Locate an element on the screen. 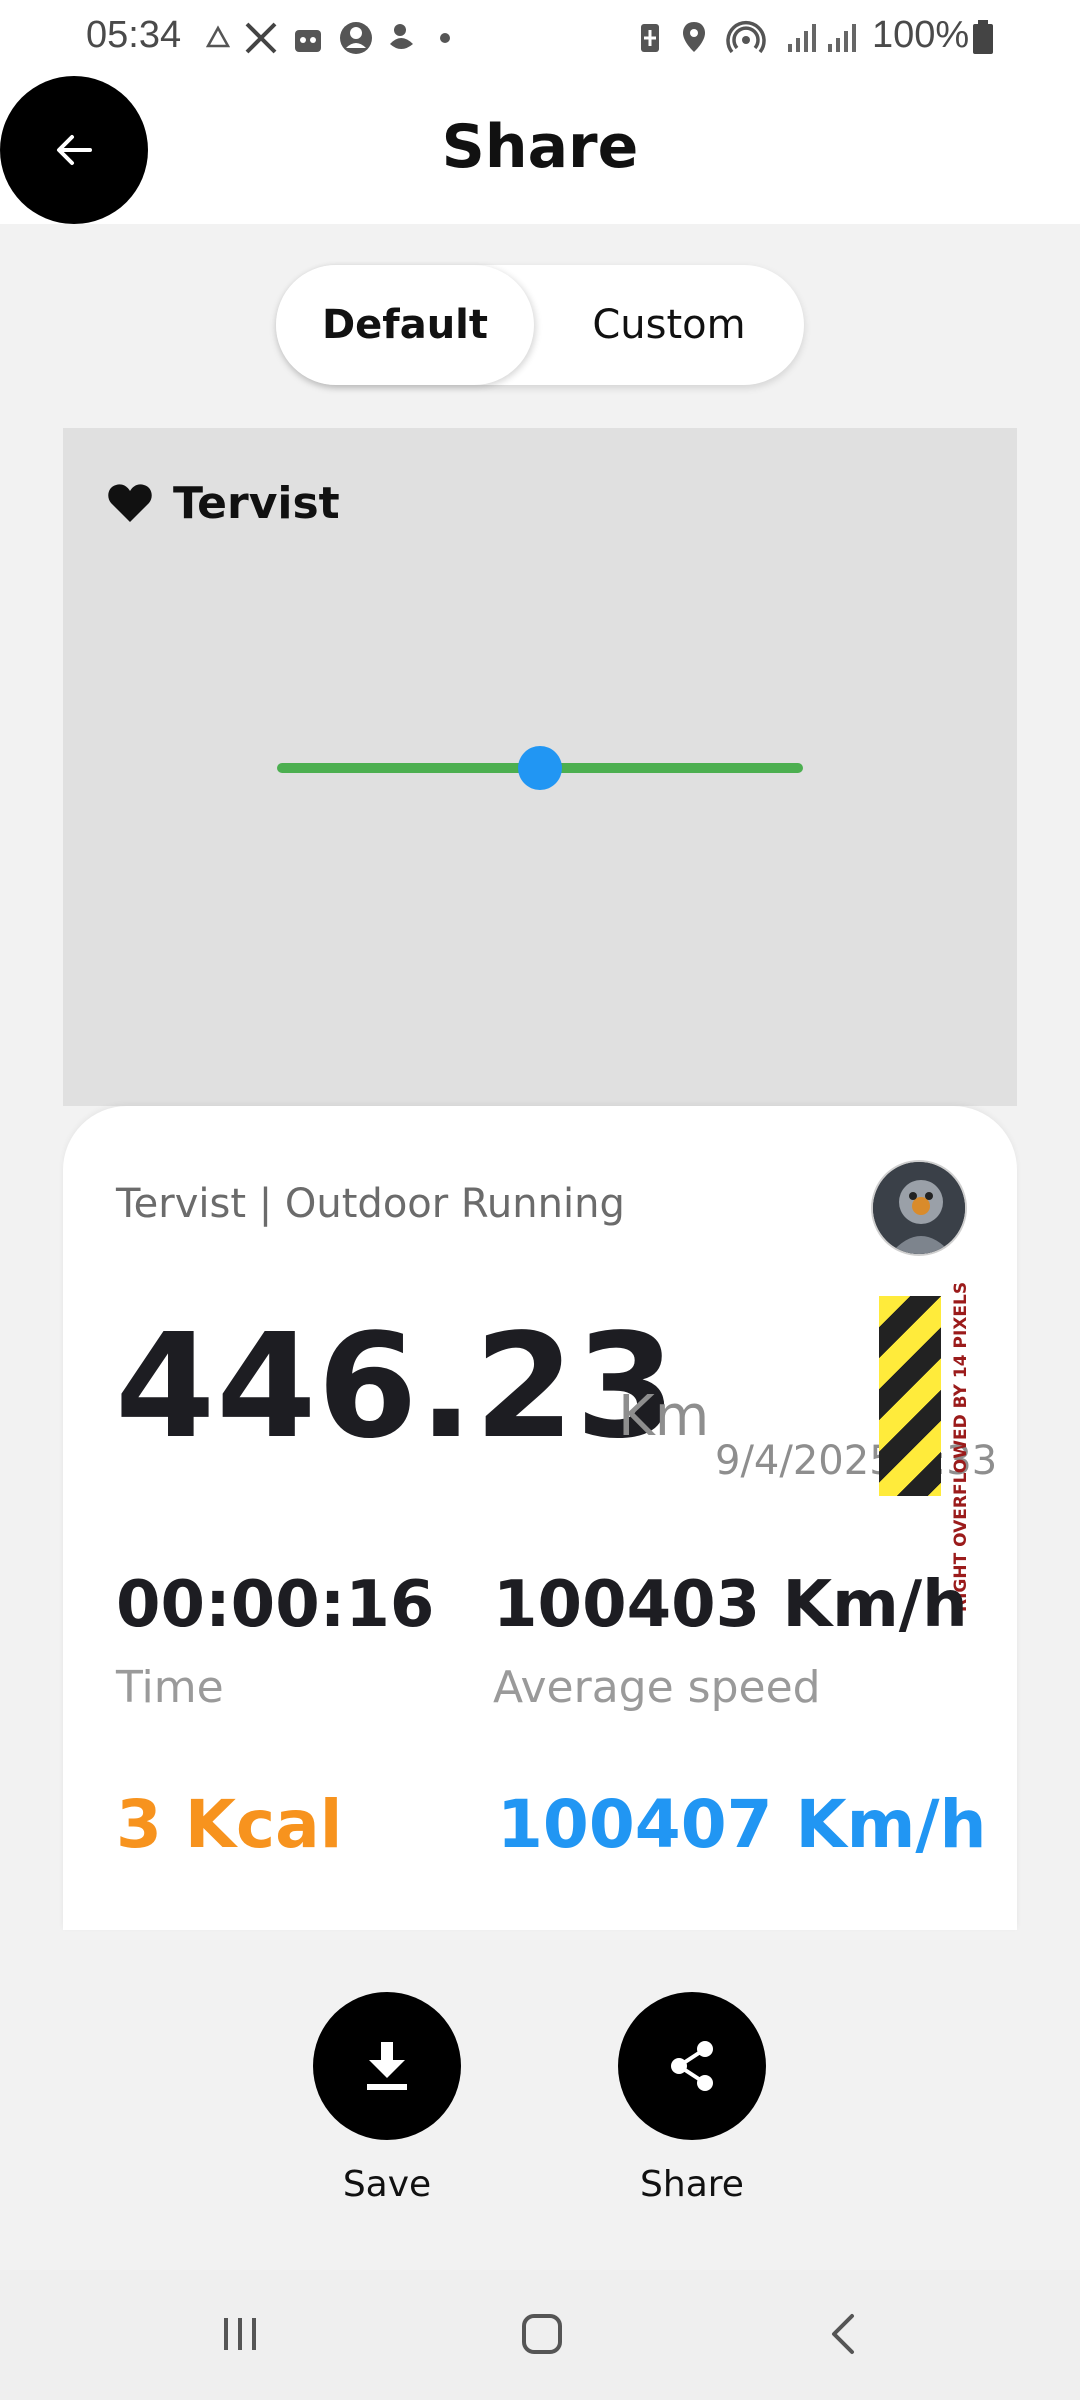 This screenshot has height=2400, width=1080. avatar is located at coordinates (919, 1208).